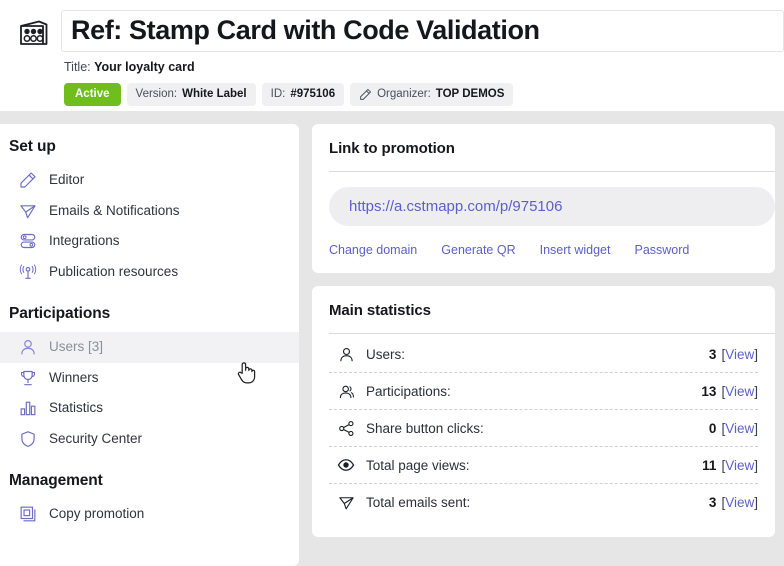  What do you see at coordinates (404, 94) in the screenshot?
I see `organizer-label: Organizer:` at bounding box center [404, 94].